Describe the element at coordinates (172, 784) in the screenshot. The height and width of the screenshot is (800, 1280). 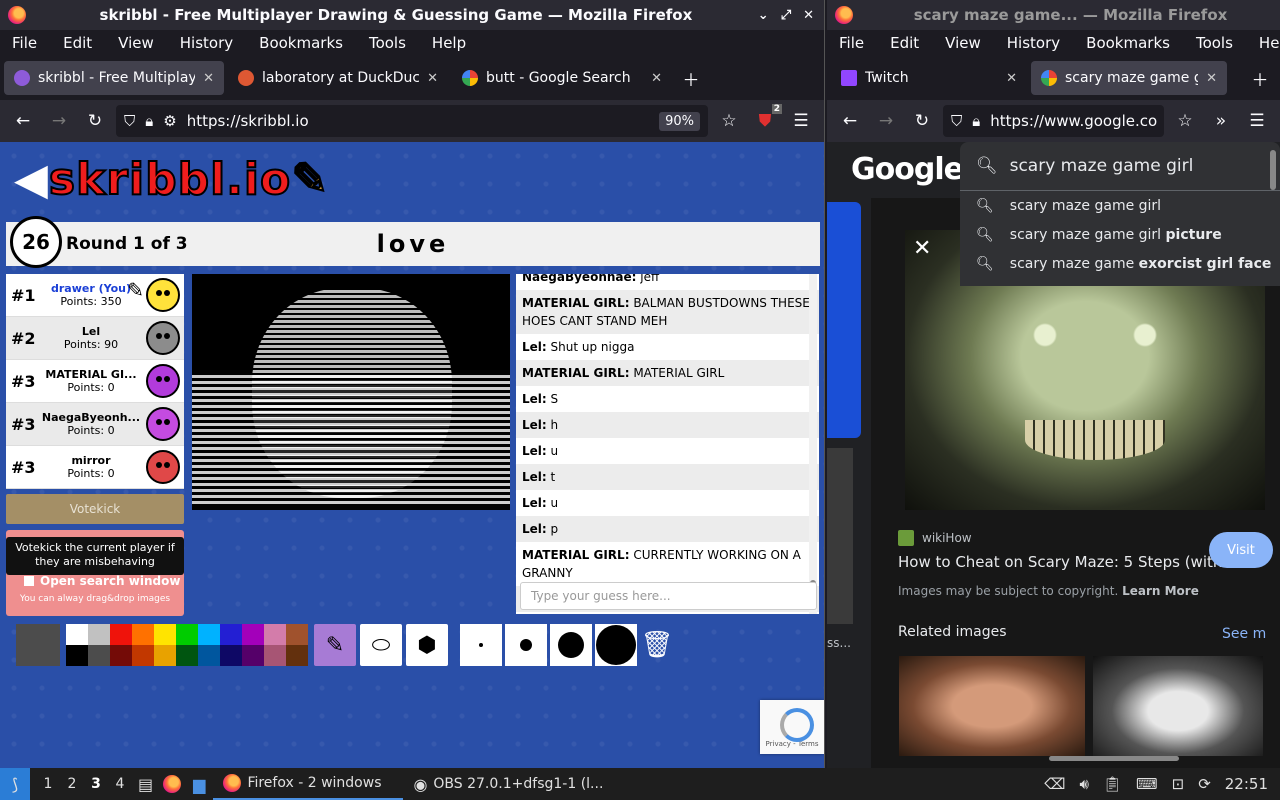
I see `firefox-launcher-icon` at that location.